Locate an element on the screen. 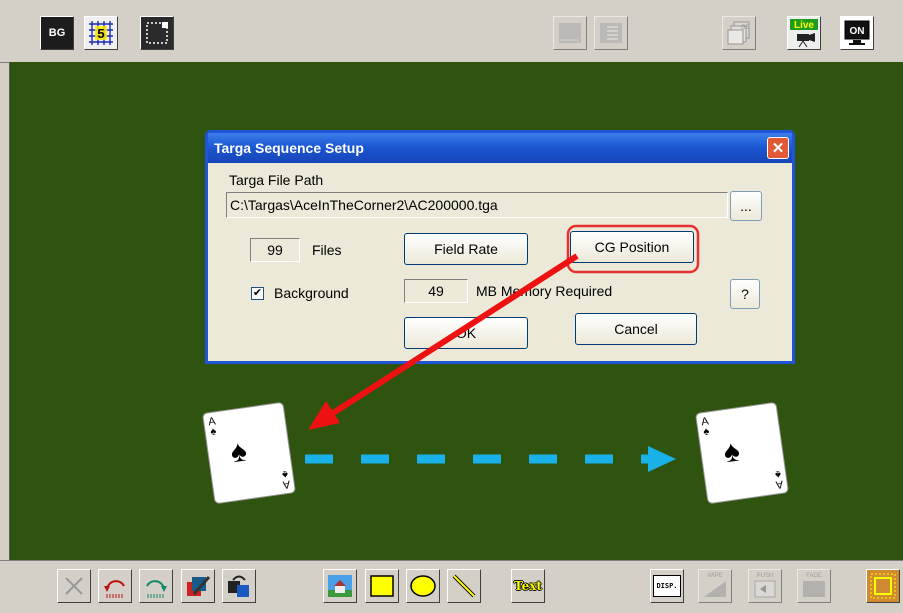 The width and height of the screenshot is (903, 613). delete-button is located at coordinates (74, 586).